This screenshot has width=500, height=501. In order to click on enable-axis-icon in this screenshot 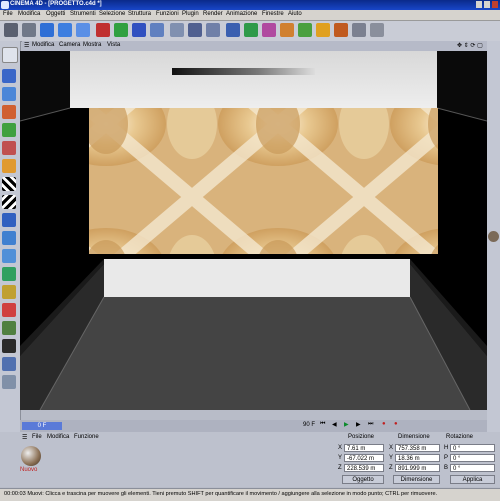, I will do `click(9, 238)`.